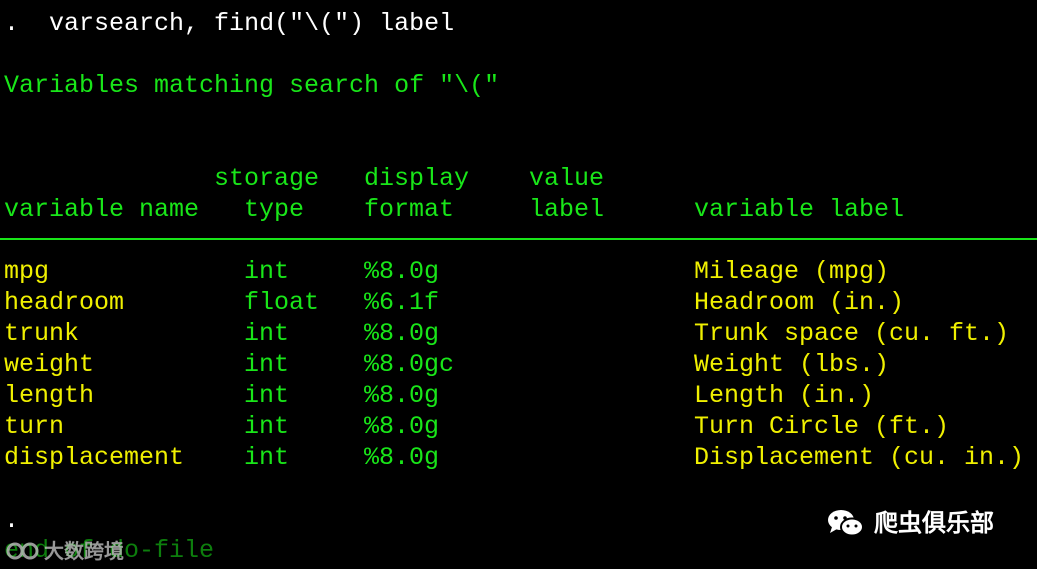 This screenshot has width=1037, height=569. I want to click on row-type: float, so click(282, 302).